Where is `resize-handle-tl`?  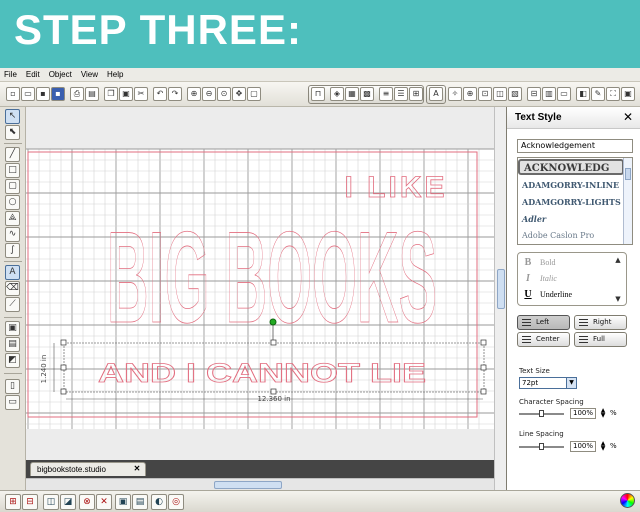
resize-handle-tl is located at coordinates (63, 342).